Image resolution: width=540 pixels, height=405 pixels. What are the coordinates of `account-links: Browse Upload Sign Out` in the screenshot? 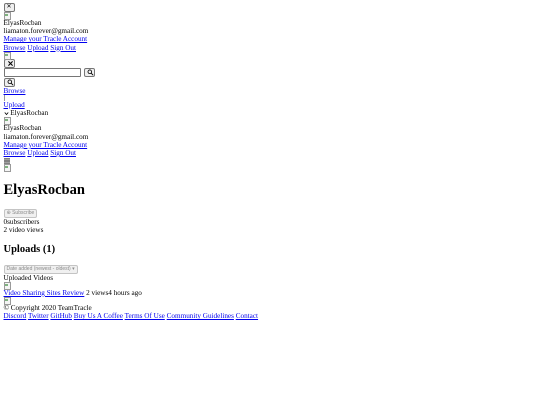 It's located at (272, 48).